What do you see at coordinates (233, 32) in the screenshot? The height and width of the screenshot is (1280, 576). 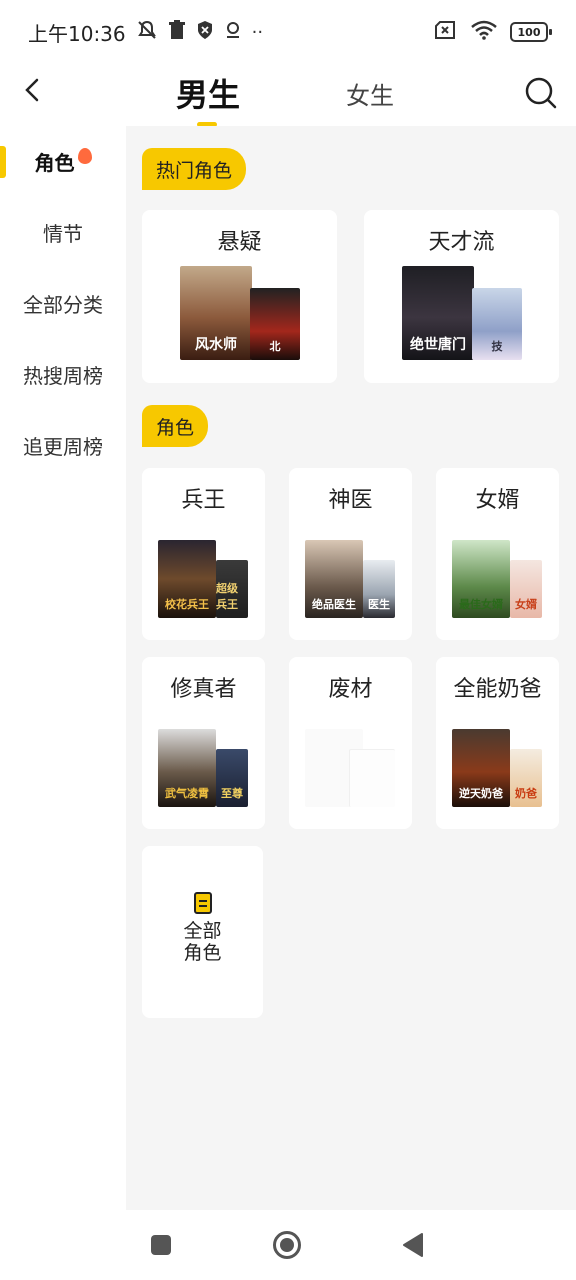 I see `location-icon` at bounding box center [233, 32].